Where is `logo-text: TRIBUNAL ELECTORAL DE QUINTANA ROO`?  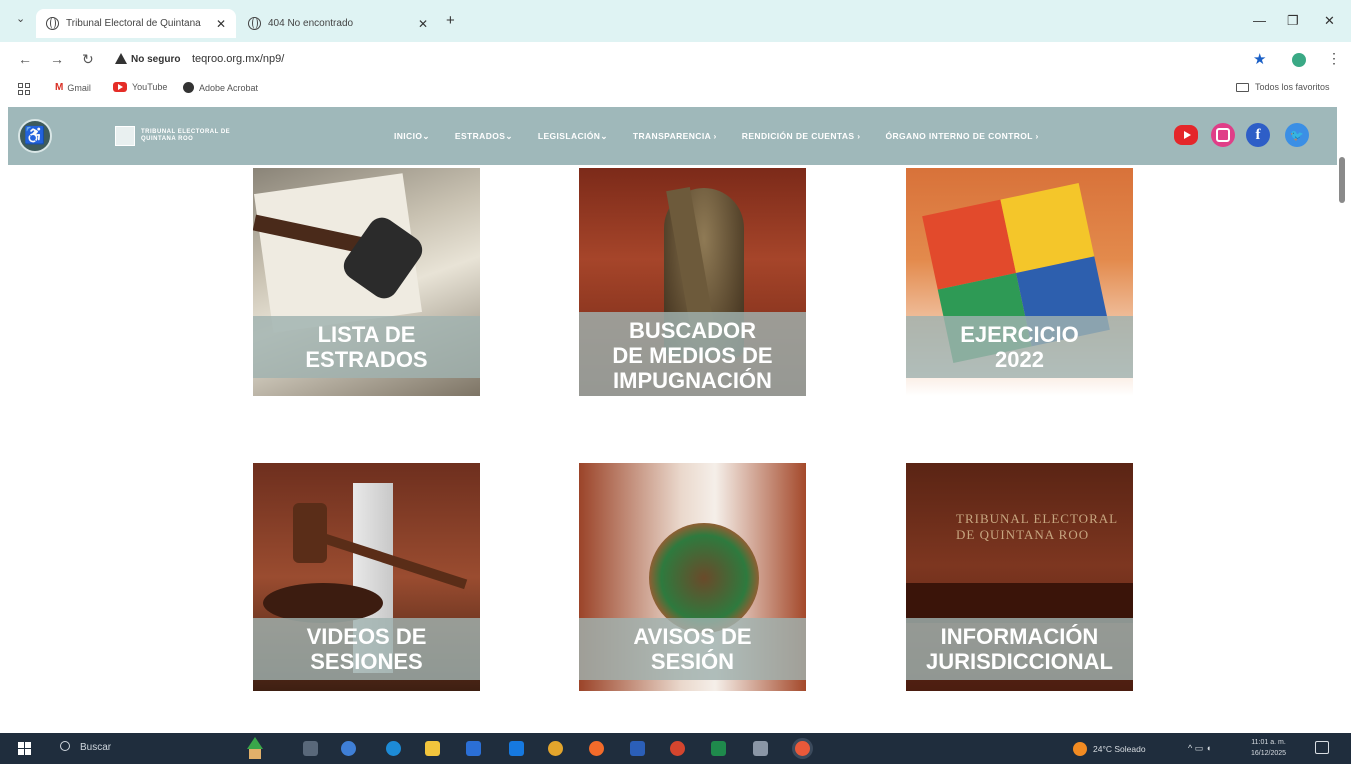
logo-text: TRIBUNAL ELECTORAL DE QUINTANA ROO is located at coordinates (186, 135).